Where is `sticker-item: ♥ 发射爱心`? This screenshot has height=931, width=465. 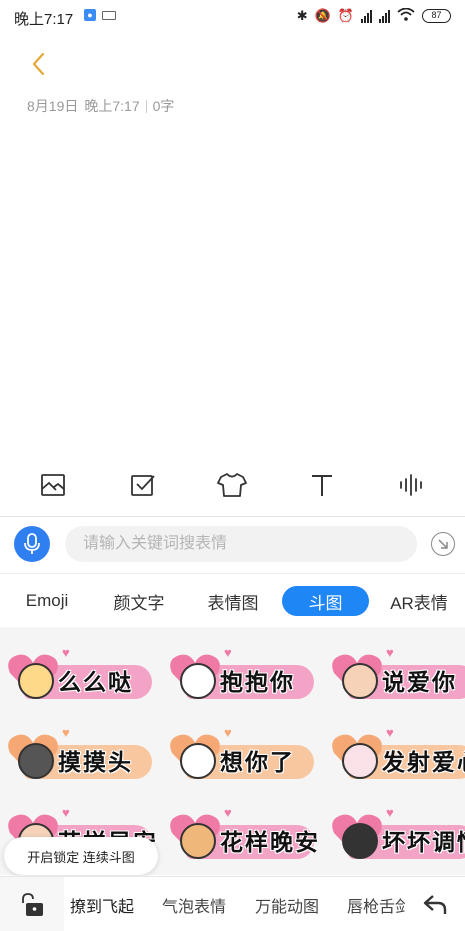 sticker-item: ♥ 发射爱心 is located at coordinates (397, 751).